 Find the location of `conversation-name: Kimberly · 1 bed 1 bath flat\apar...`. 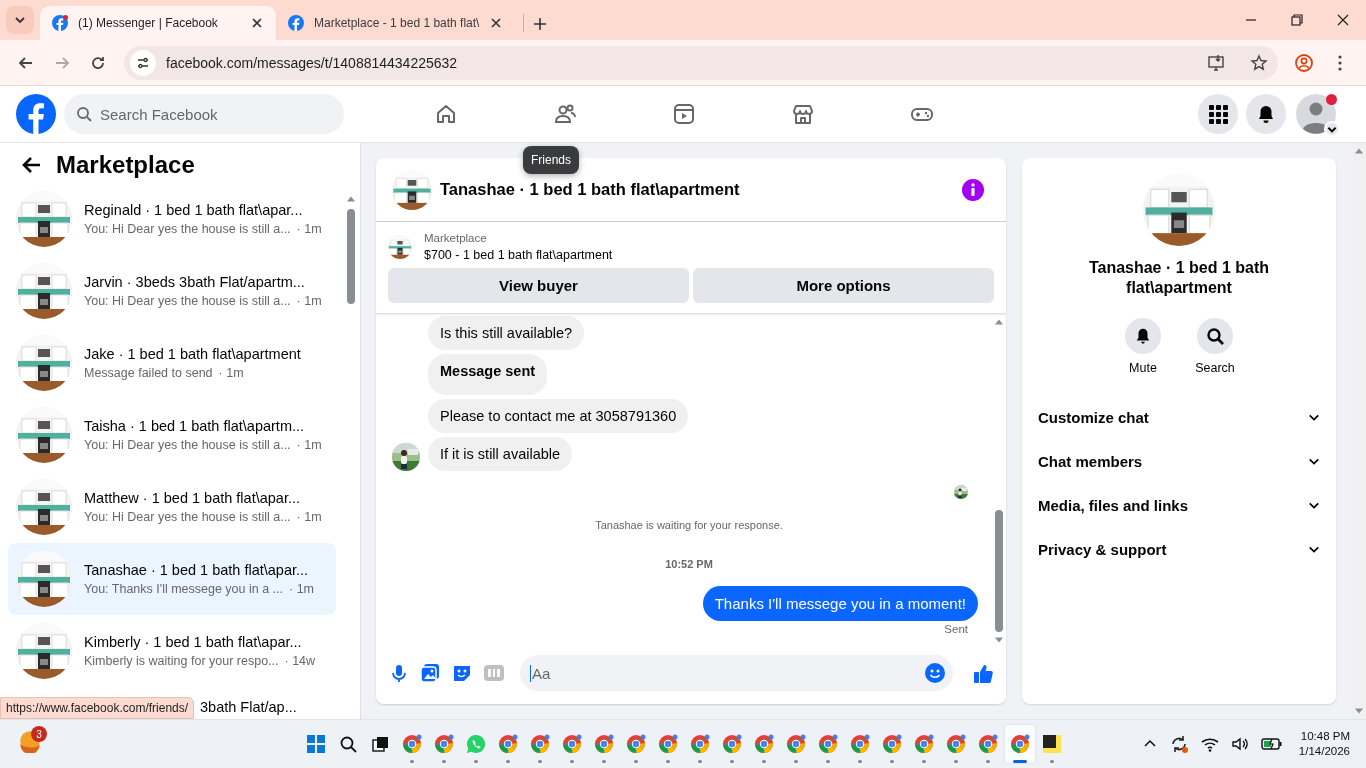

conversation-name: Kimberly · 1 bed 1 bath flat\apar... is located at coordinates (193, 642).